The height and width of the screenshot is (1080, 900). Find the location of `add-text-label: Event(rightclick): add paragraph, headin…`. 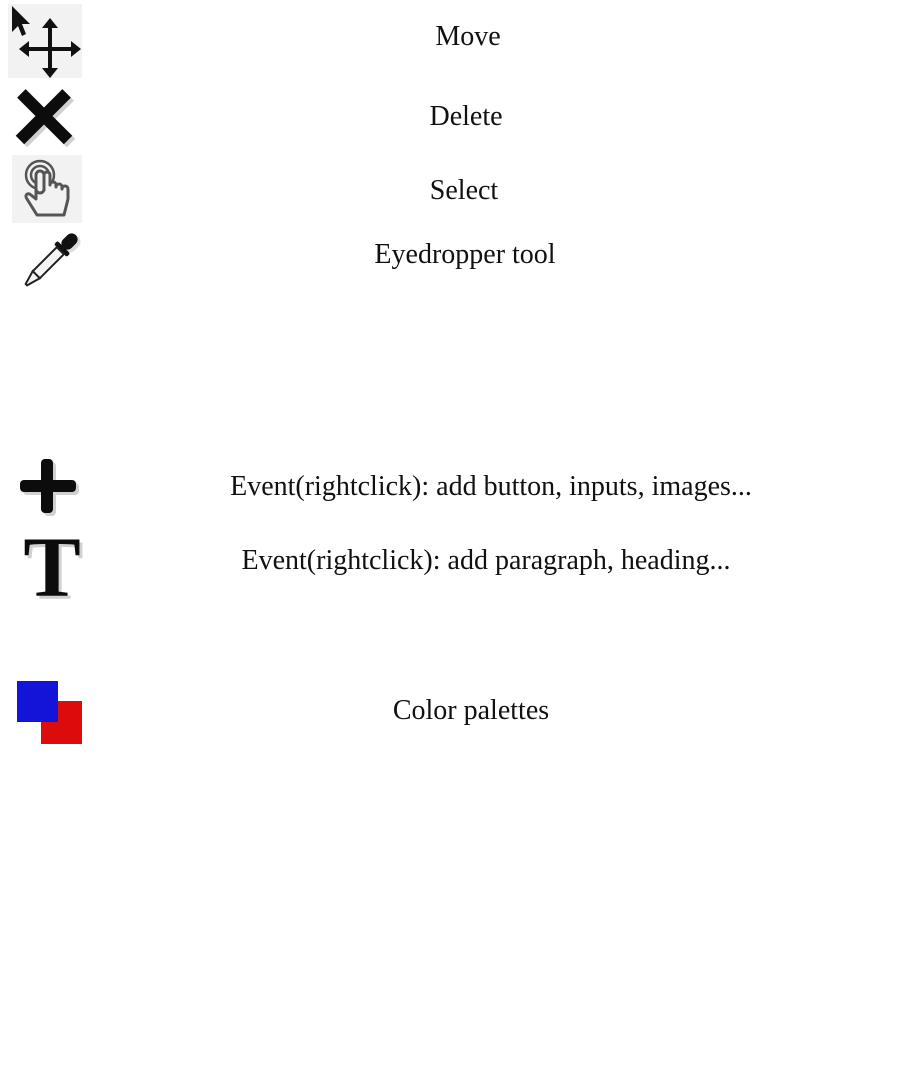

add-text-label: Event(rightclick): add paragraph, headin… is located at coordinates (486, 560).